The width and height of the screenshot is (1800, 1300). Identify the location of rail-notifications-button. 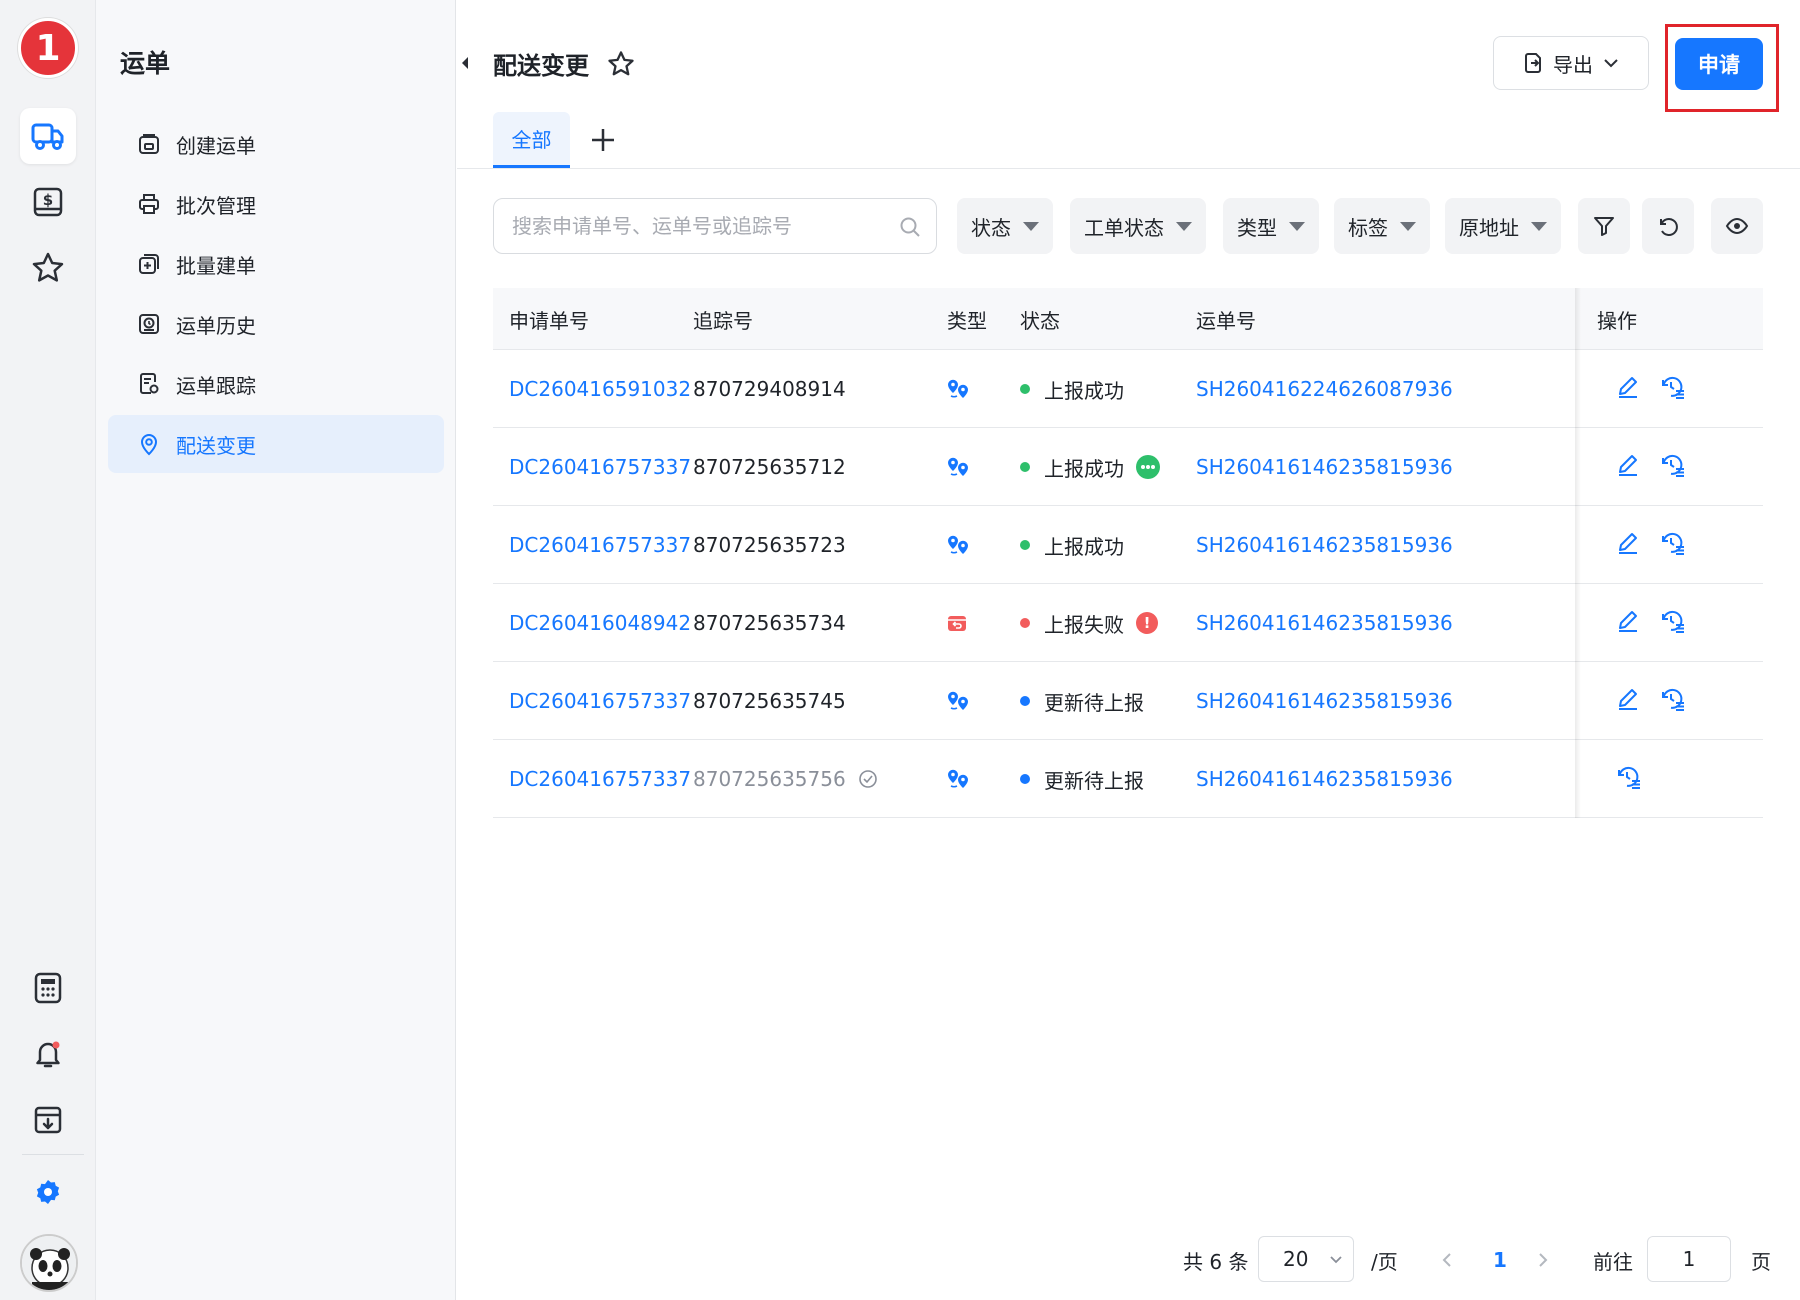
(48, 1054).